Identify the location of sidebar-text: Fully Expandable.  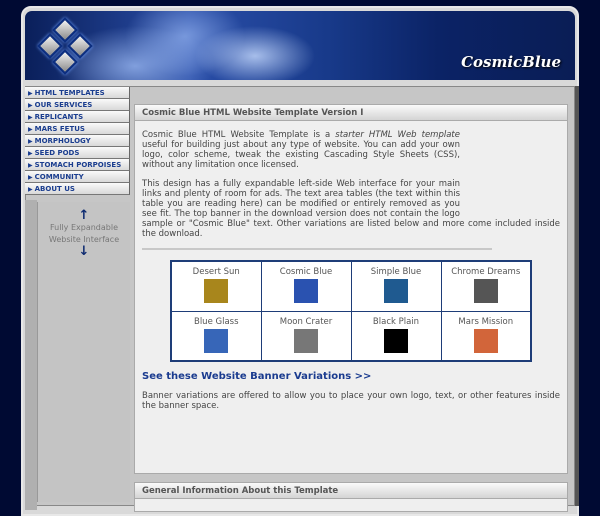
(84, 227).